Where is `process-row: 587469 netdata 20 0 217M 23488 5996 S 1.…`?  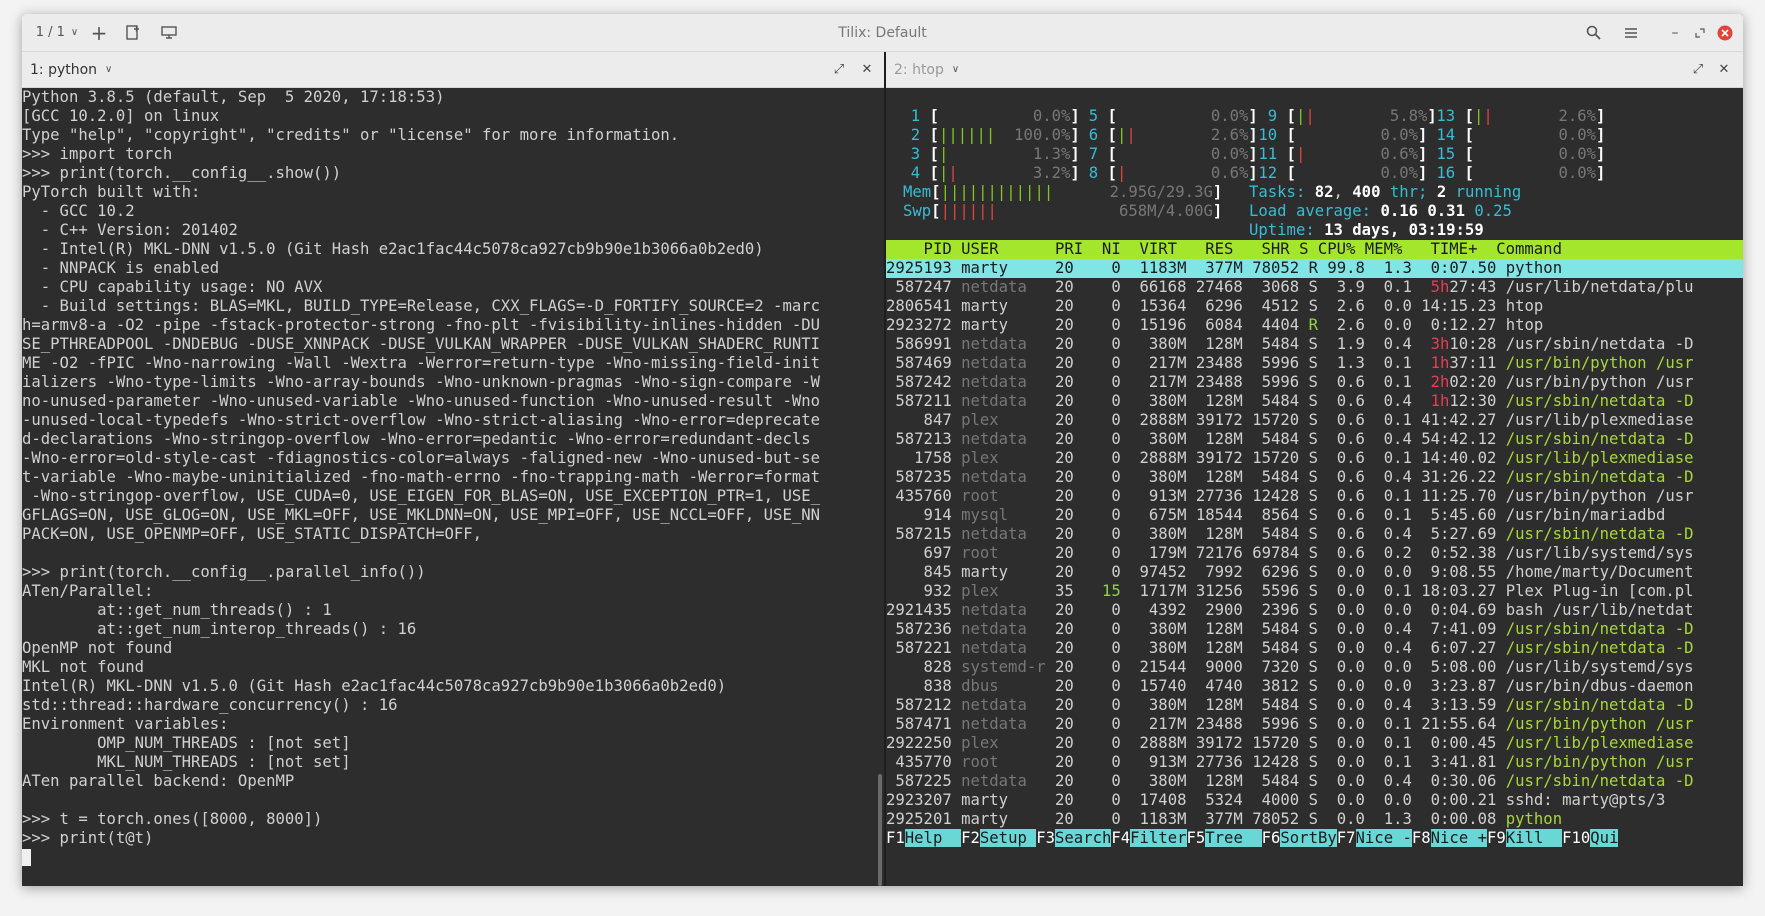
process-row: 587469 netdata 20 0 217M 23488 5996 S 1.… is located at coordinates (1314, 363).